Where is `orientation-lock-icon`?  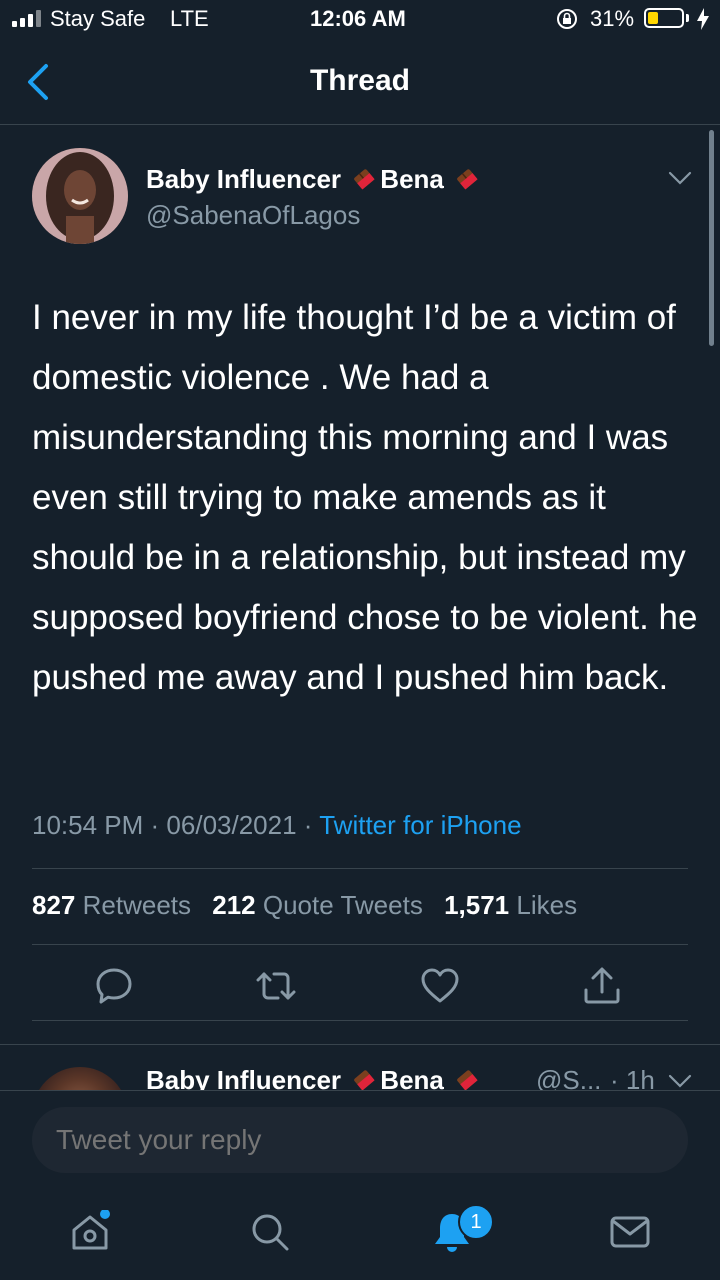 orientation-lock-icon is located at coordinates (567, 19).